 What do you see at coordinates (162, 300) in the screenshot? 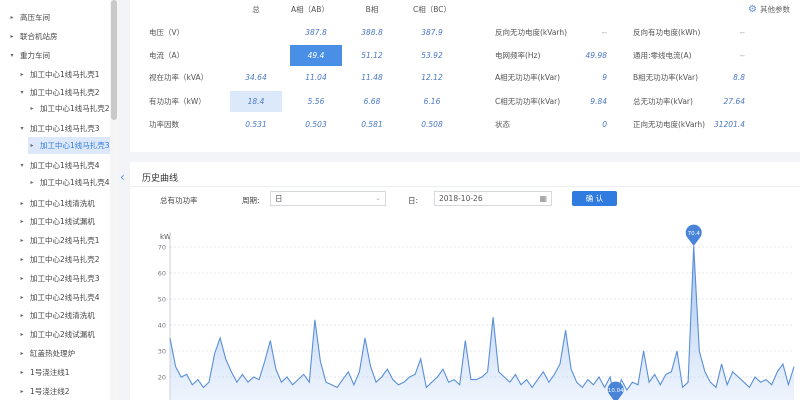
I see `y-tick-label: 50` at bounding box center [162, 300].